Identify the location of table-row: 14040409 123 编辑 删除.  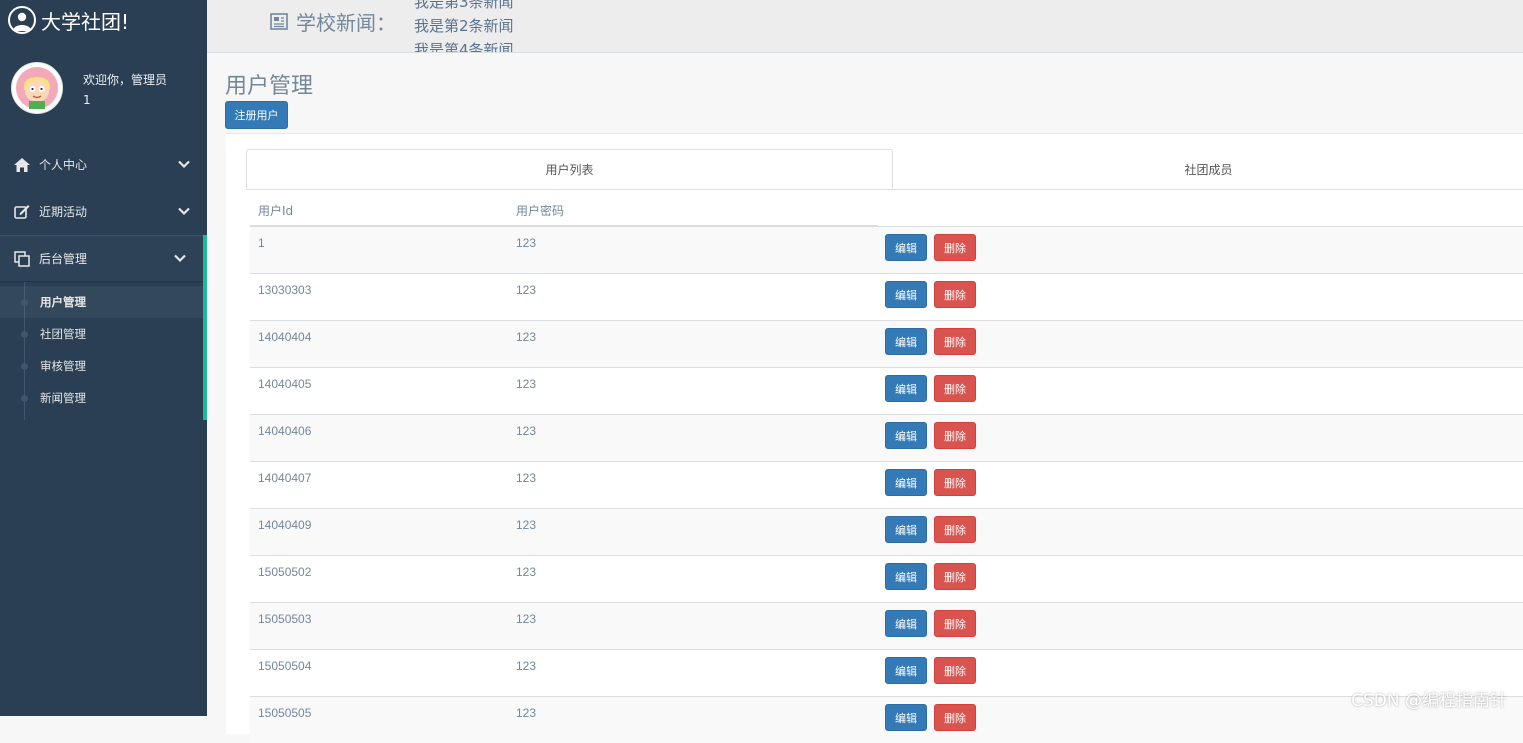
(886, 531).